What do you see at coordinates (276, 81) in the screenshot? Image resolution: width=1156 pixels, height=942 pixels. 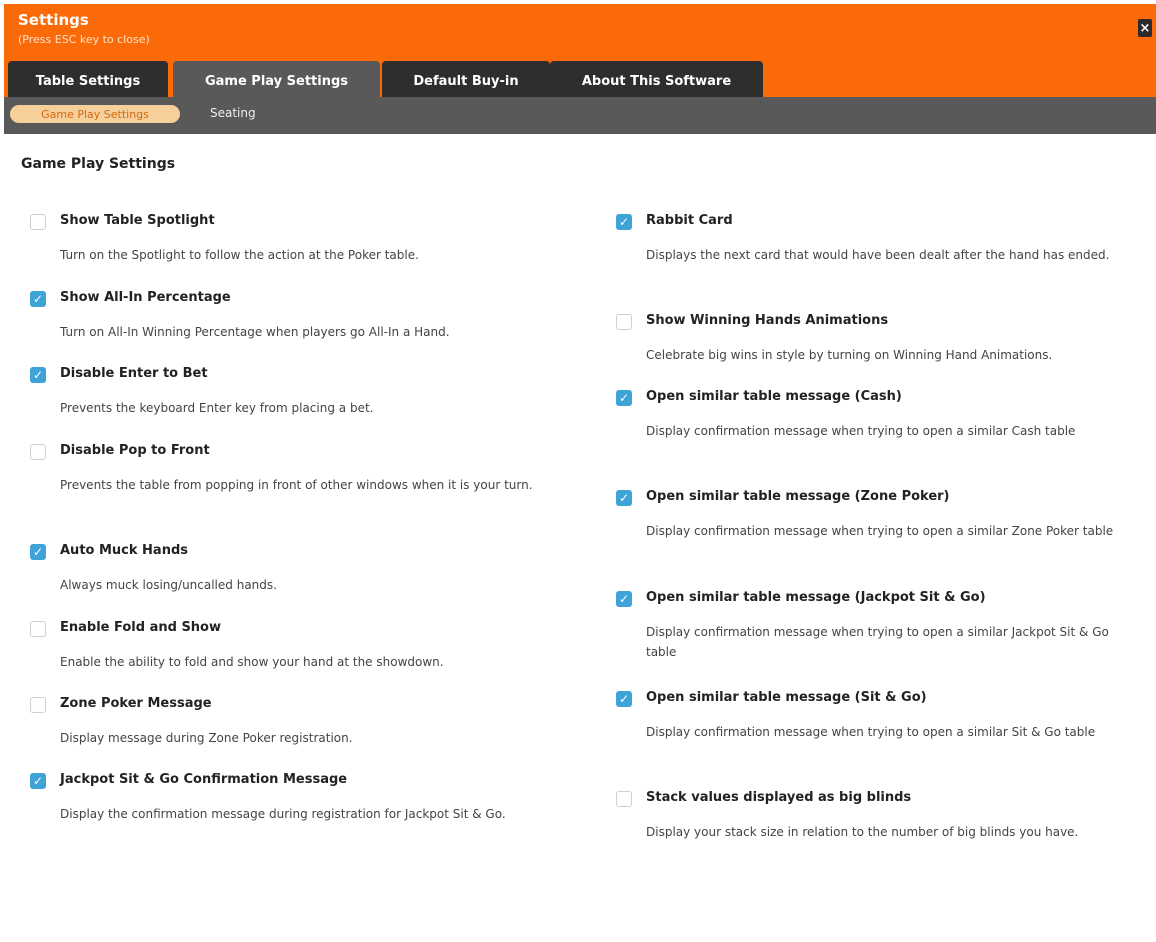 I see `tab-game-play-settings: Game Play Settings` at bounding box center [276, 81].